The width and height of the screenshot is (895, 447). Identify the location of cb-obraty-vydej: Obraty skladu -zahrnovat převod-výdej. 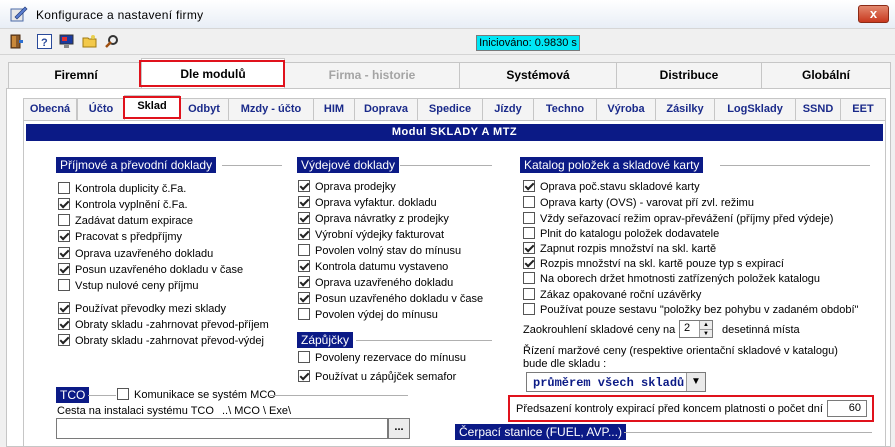
(161, 341).